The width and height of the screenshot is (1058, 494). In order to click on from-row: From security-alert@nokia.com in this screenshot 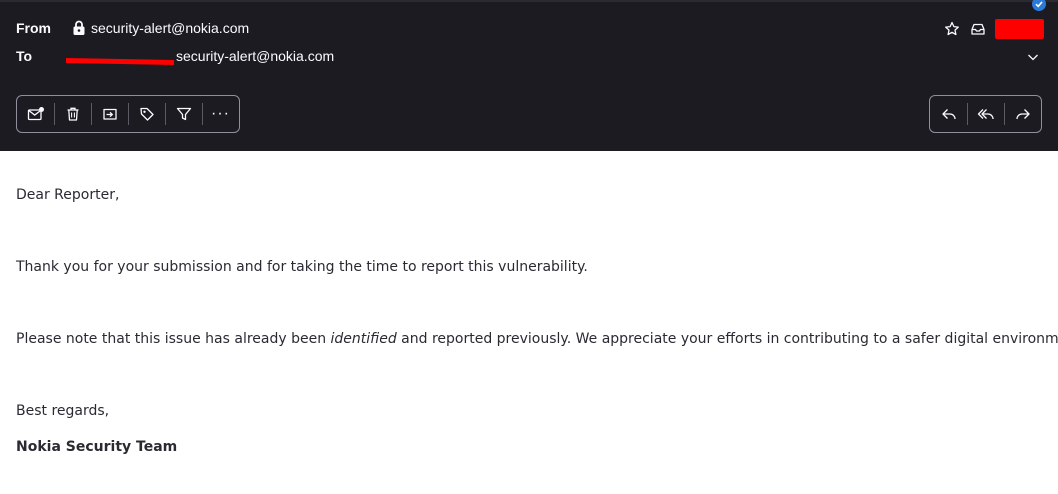, I will do `click(132, 28)`.